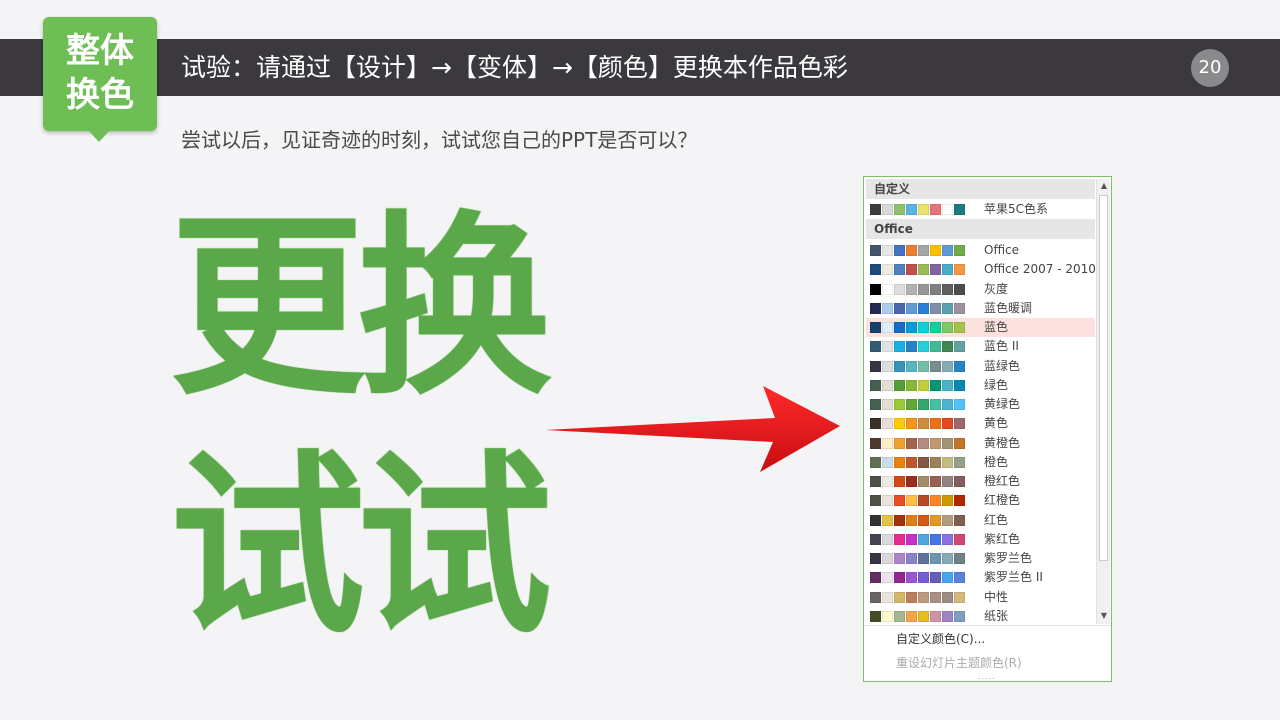 This screenshot has height=720, width=1280. I want to click on color-scheme-item: 橙红色, so click(980, 481).